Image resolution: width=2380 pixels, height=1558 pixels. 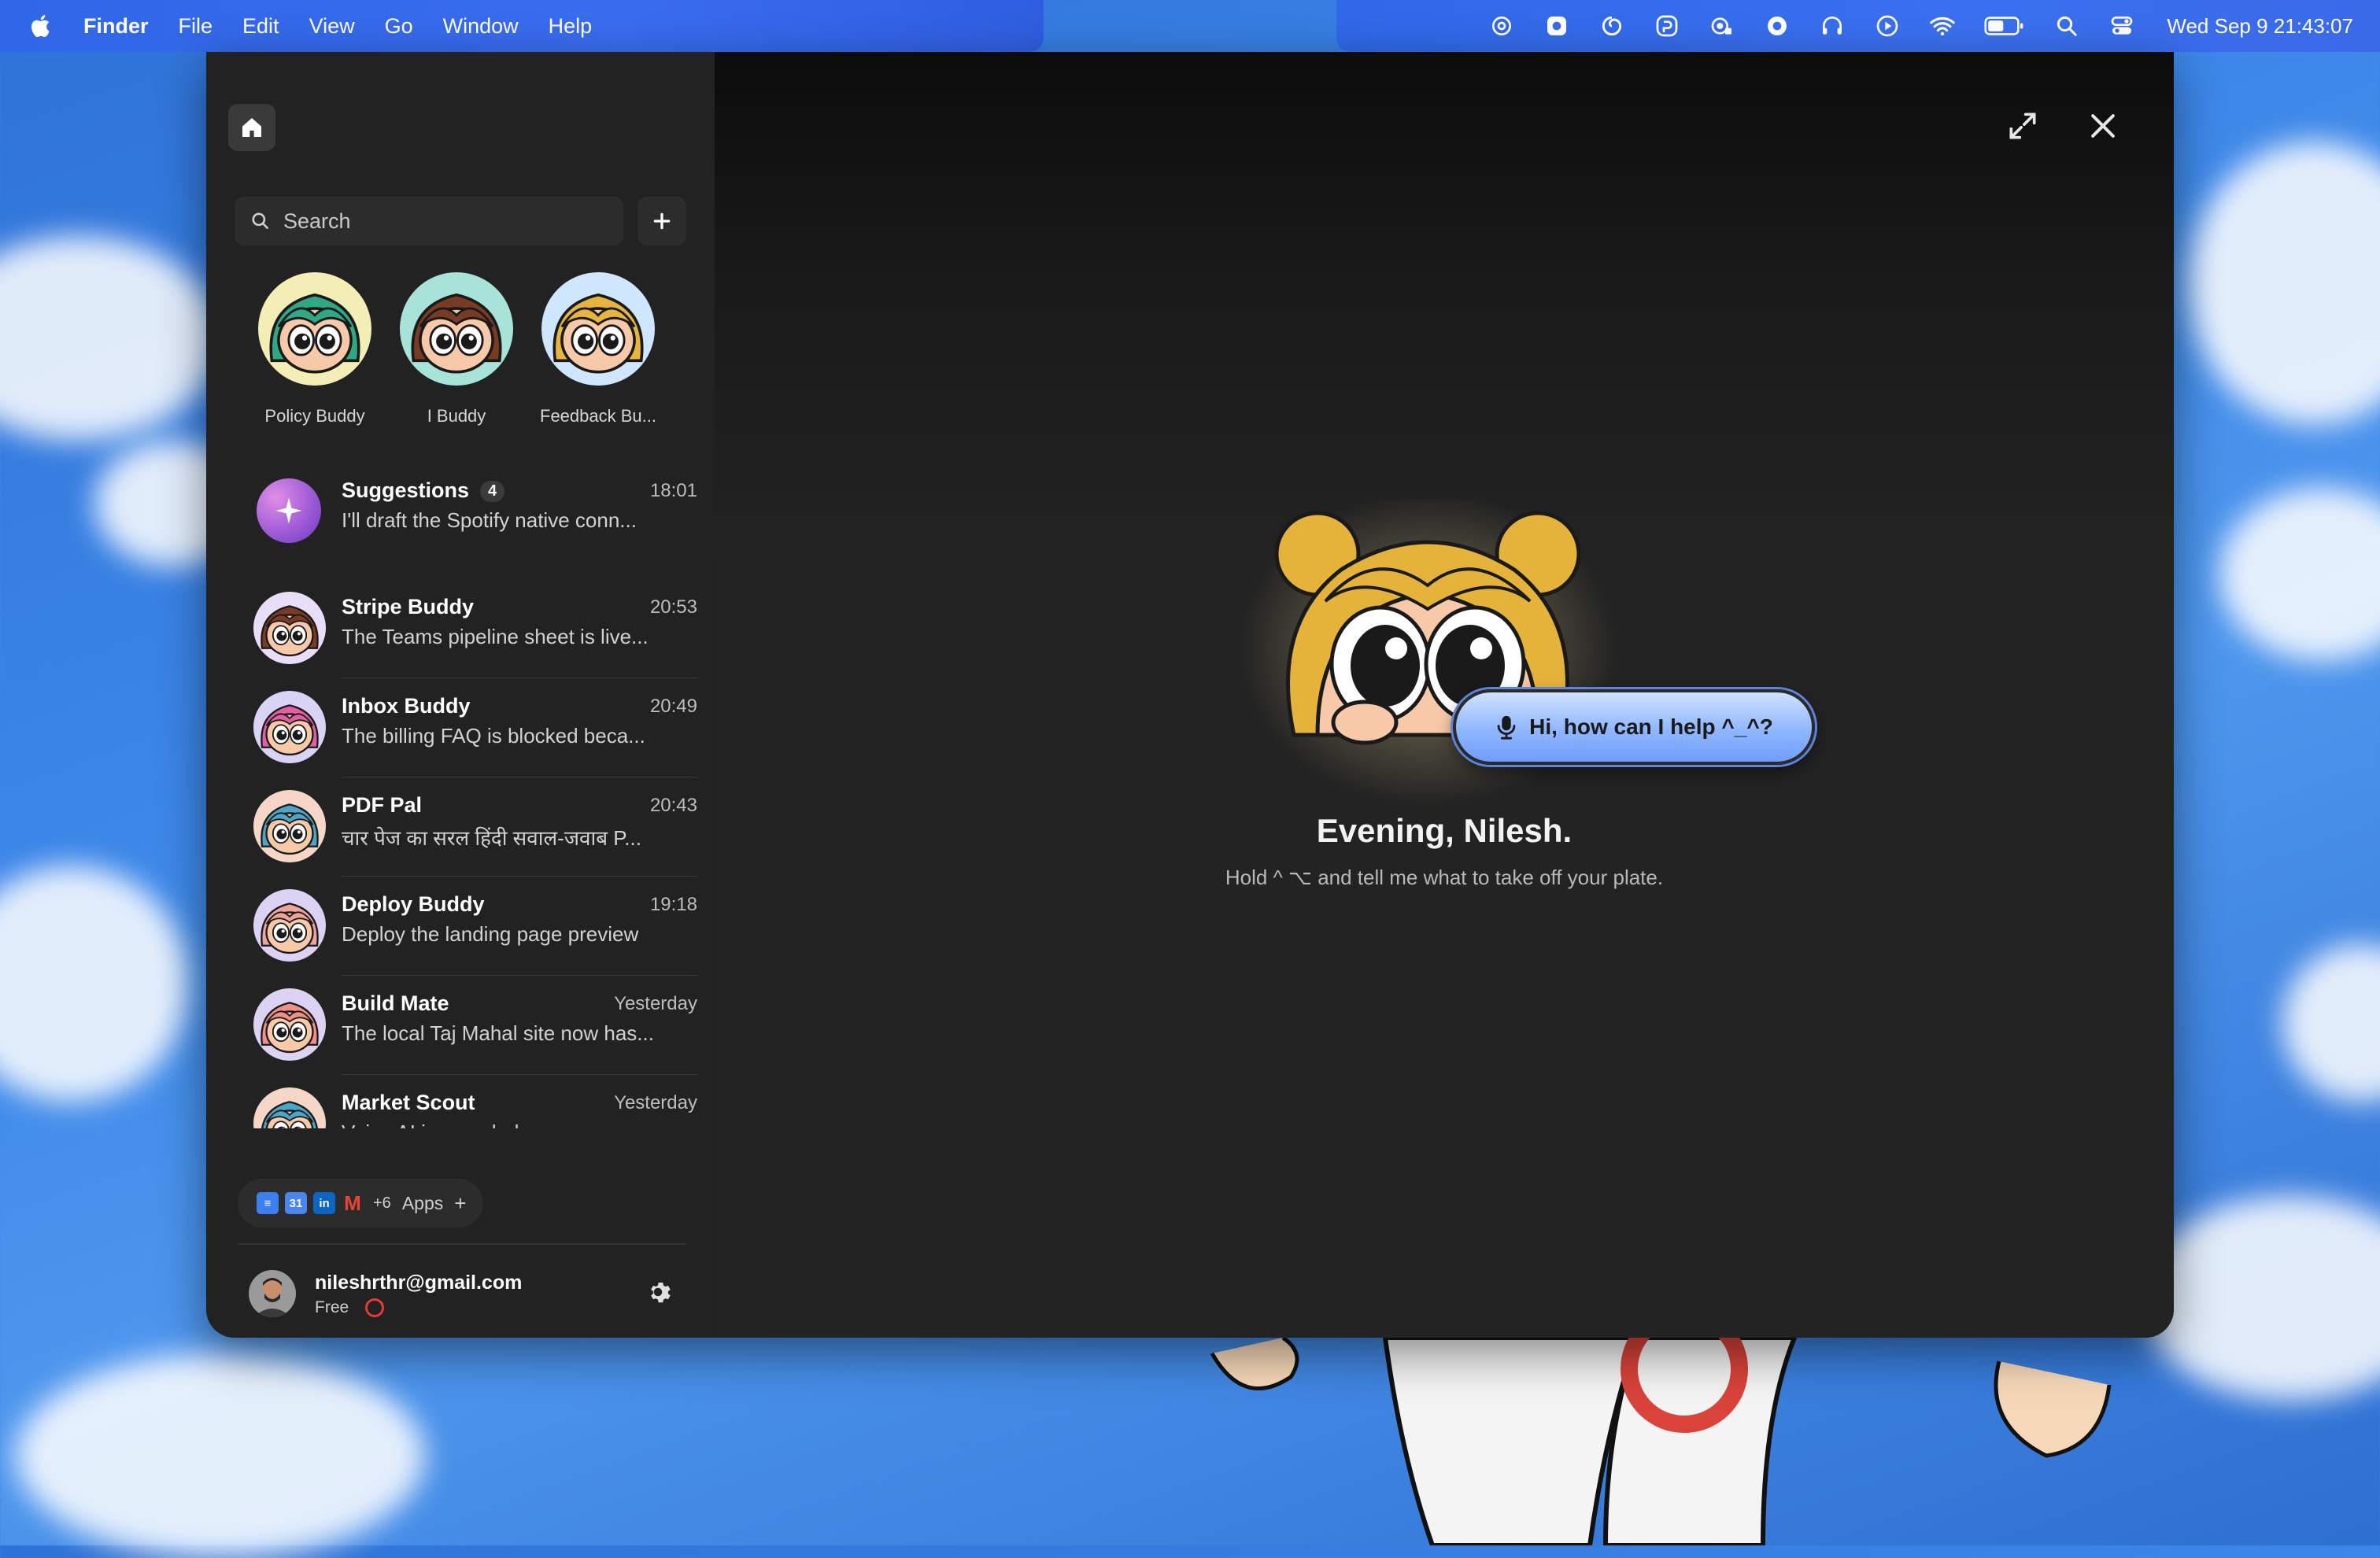 I want to click on expand-icon, so click(x=2022, y=126).